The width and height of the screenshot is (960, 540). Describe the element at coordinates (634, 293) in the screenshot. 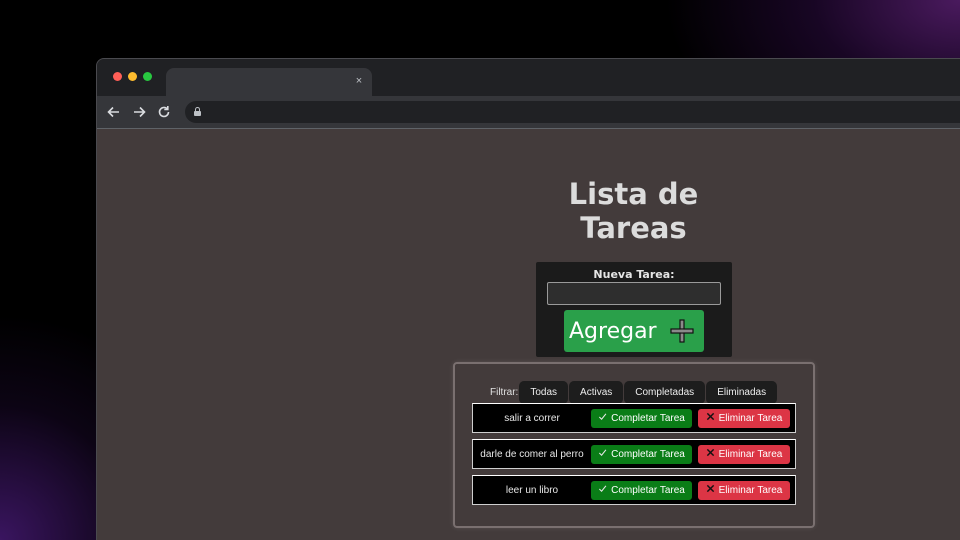

I see `new-task-input` at that location.